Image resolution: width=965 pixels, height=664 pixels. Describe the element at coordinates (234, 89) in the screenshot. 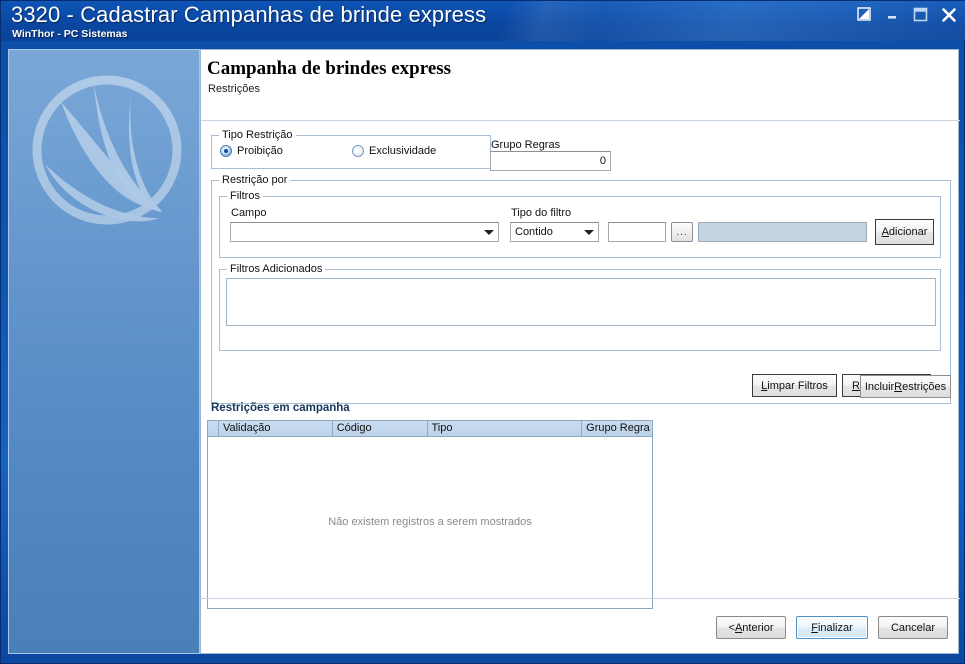

I see `page-subtitle: Restrições` at that location.